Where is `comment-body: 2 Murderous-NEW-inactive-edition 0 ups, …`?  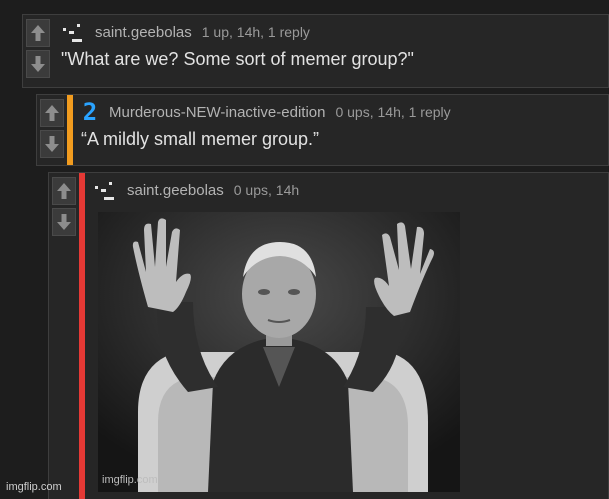 comment-body: 2 Murderous-NEW-inactive-edition 0 ups, … is located at coordinates (340, 130).